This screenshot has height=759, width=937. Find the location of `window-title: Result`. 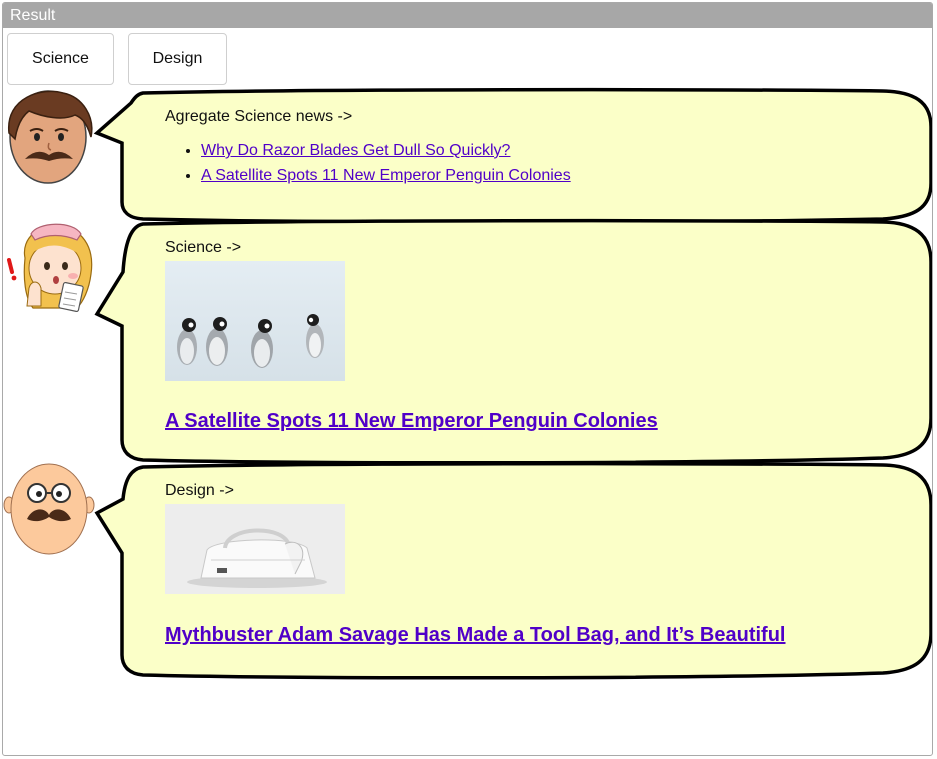

window-title: Result is located at coordinates (467, 15).